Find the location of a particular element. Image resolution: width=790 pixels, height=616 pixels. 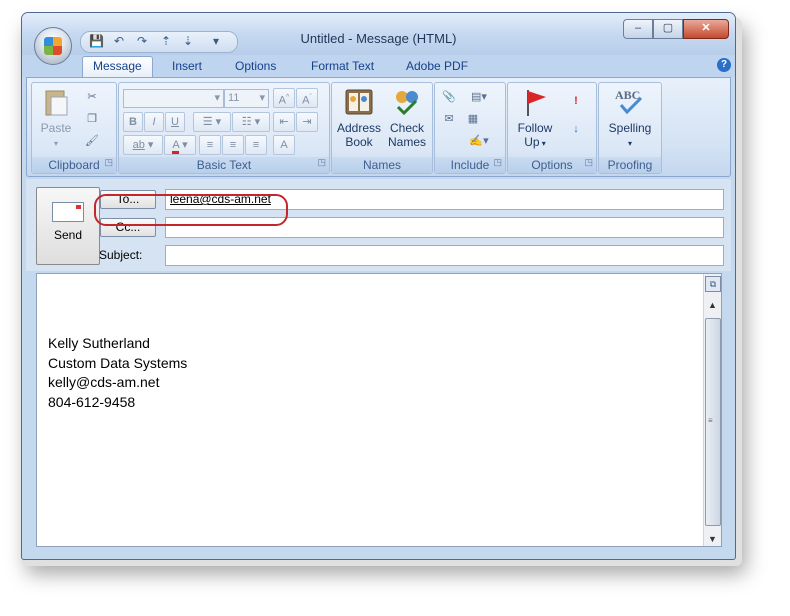

scroll-up-arrow-icon: ▲ is located at coordinates (712, 305).